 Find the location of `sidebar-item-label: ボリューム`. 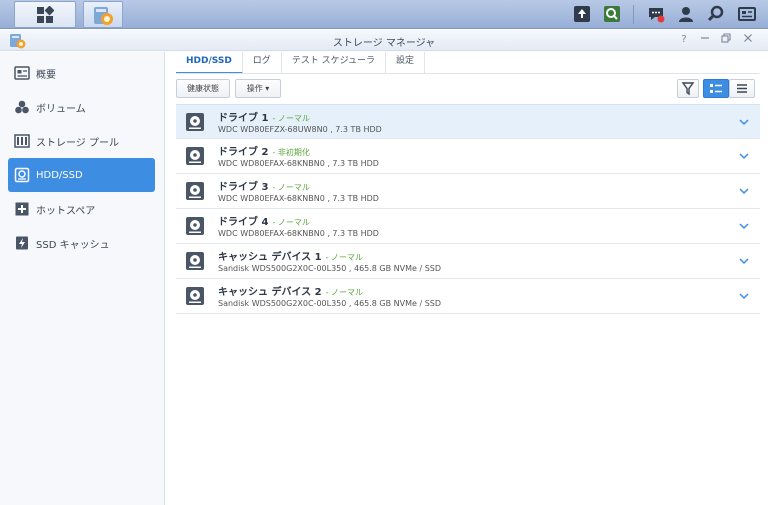

sidebar-item-label: ボリューム is located at coordinates (61, 109).